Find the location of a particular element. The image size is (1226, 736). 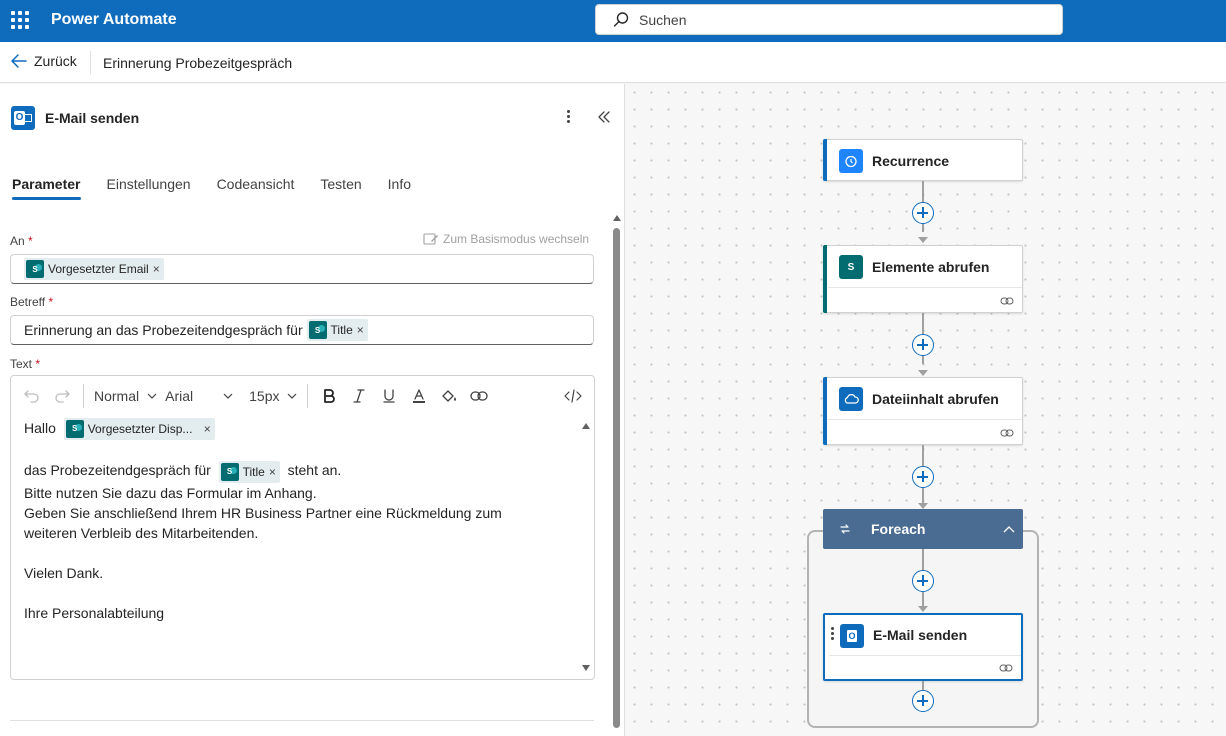

node-accent is located at coordinates (825, 411).